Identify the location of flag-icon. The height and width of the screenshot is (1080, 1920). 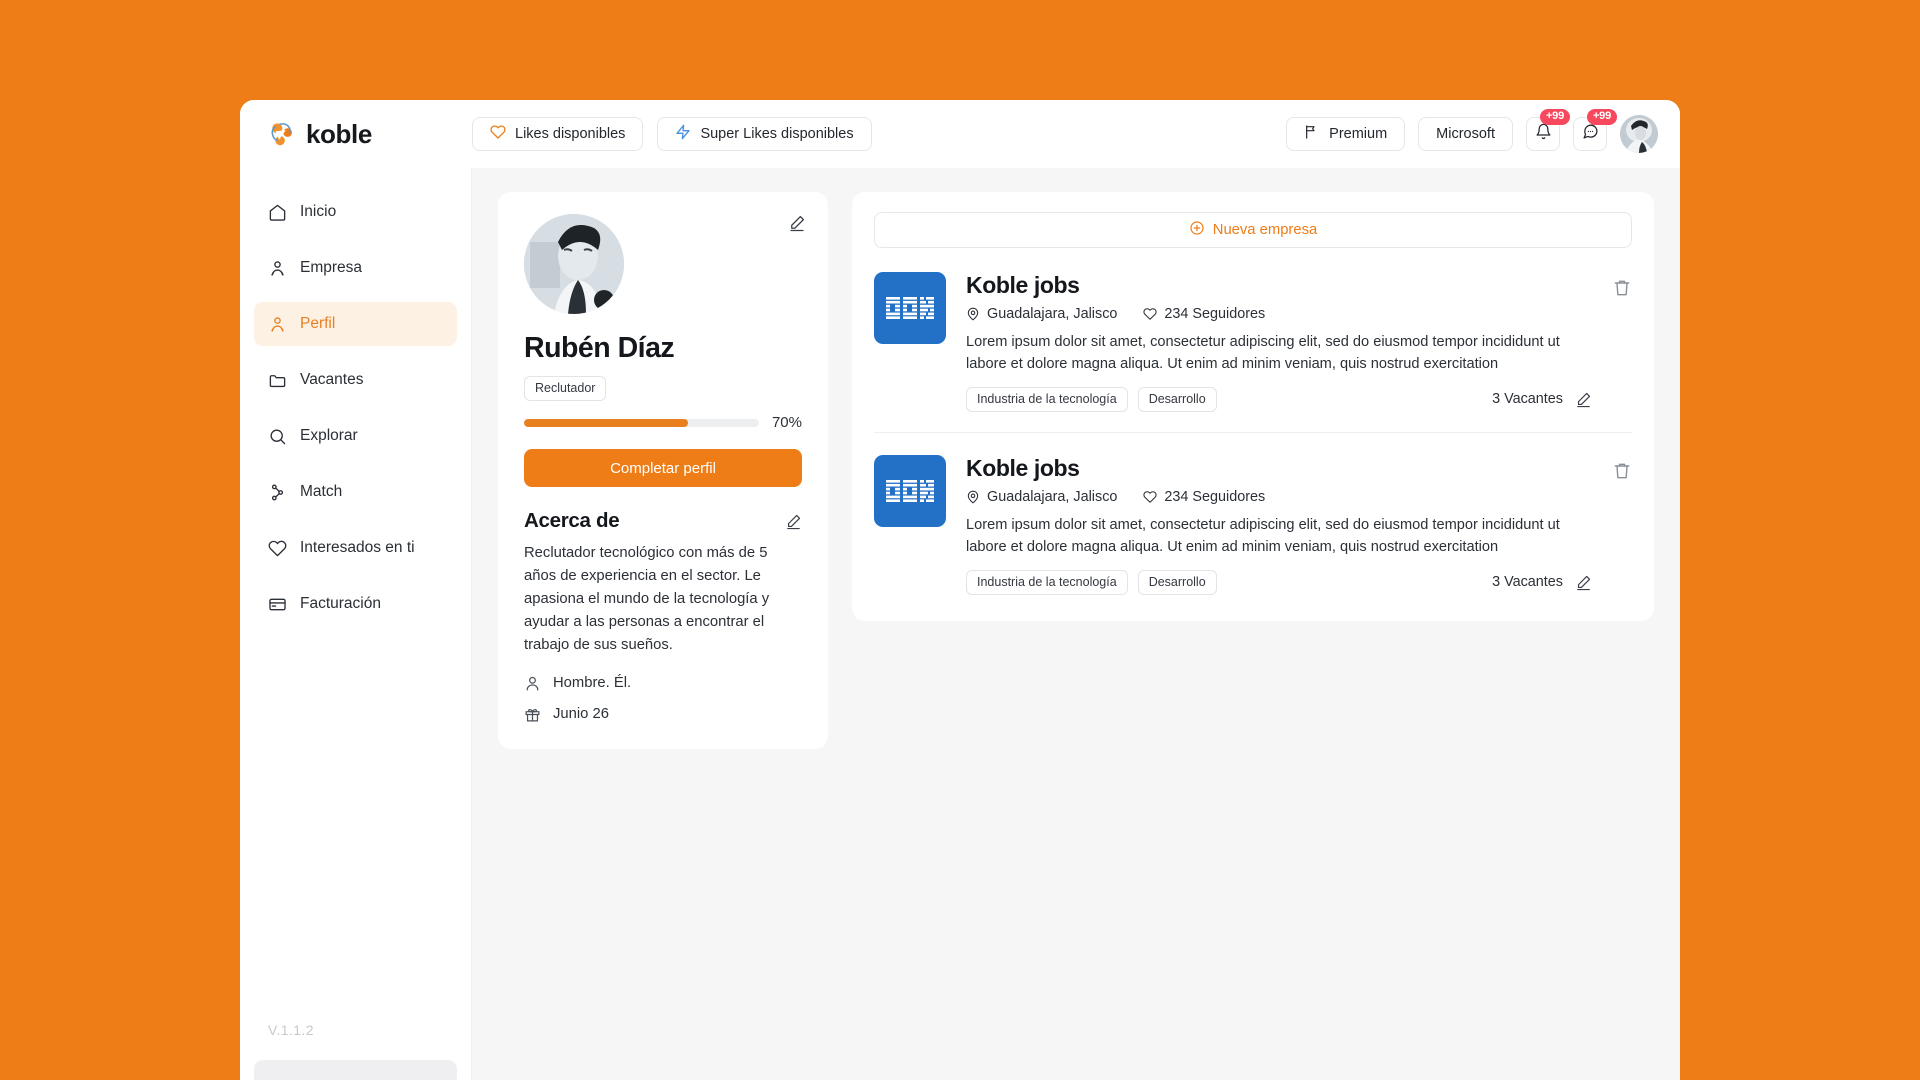
(1312, 134).